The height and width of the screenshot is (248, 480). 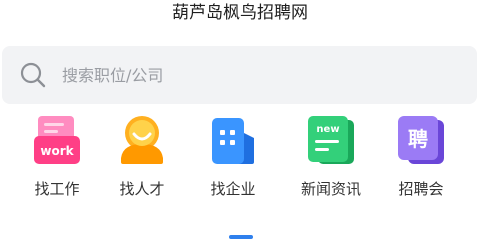 I want to click on nav-label-job-fair: 招聘会, so click(x=421, y=189).